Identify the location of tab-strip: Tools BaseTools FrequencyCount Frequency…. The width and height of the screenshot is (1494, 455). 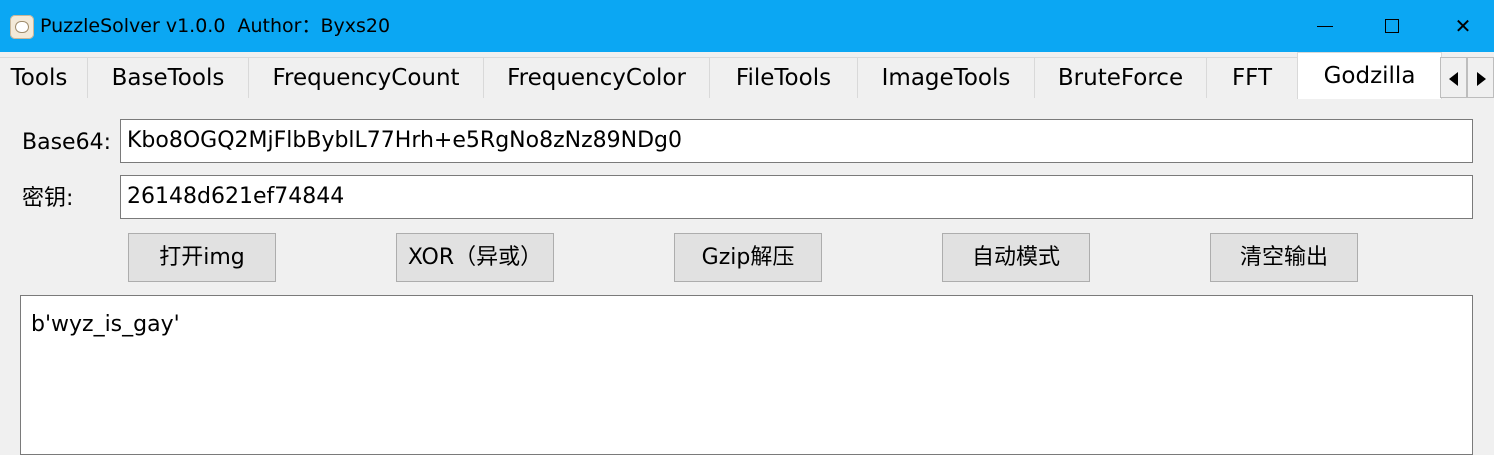
(747, 75).